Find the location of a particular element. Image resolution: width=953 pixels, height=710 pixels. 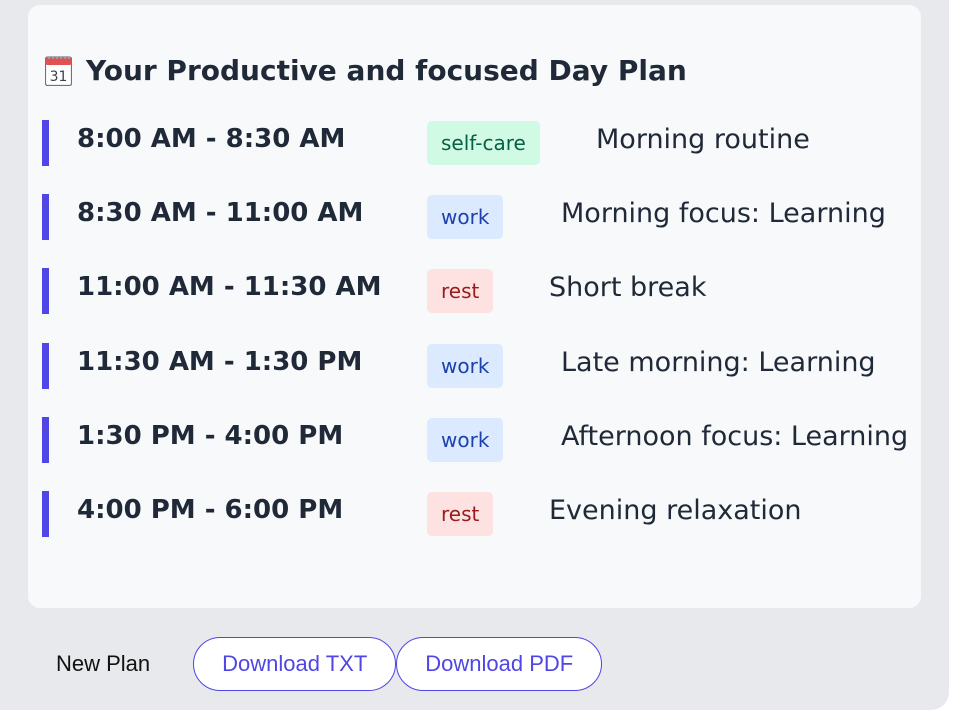

plan-item-time: 4:00 PM - 6:00 PM is located at coordinates (210, 509).